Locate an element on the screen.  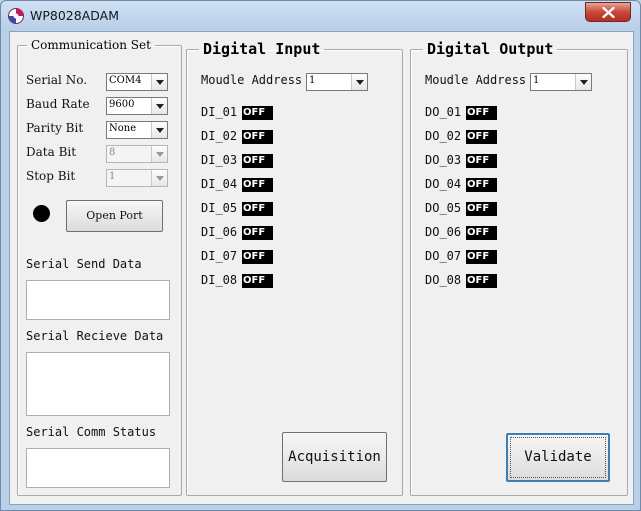
do-channel-label: DO_01 is located at coordinates (443, 112).